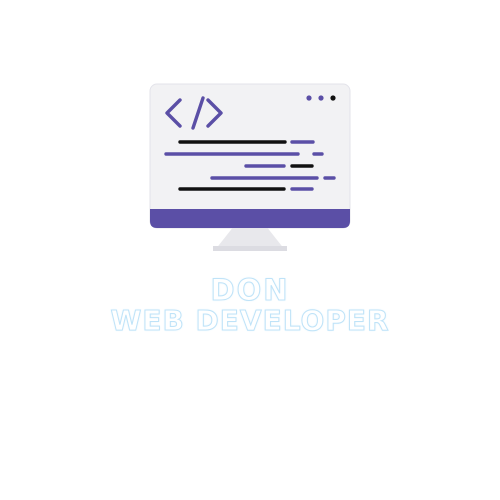  I want to click on brand-tagline: WEB DEVELOPER, so click(250, 320).